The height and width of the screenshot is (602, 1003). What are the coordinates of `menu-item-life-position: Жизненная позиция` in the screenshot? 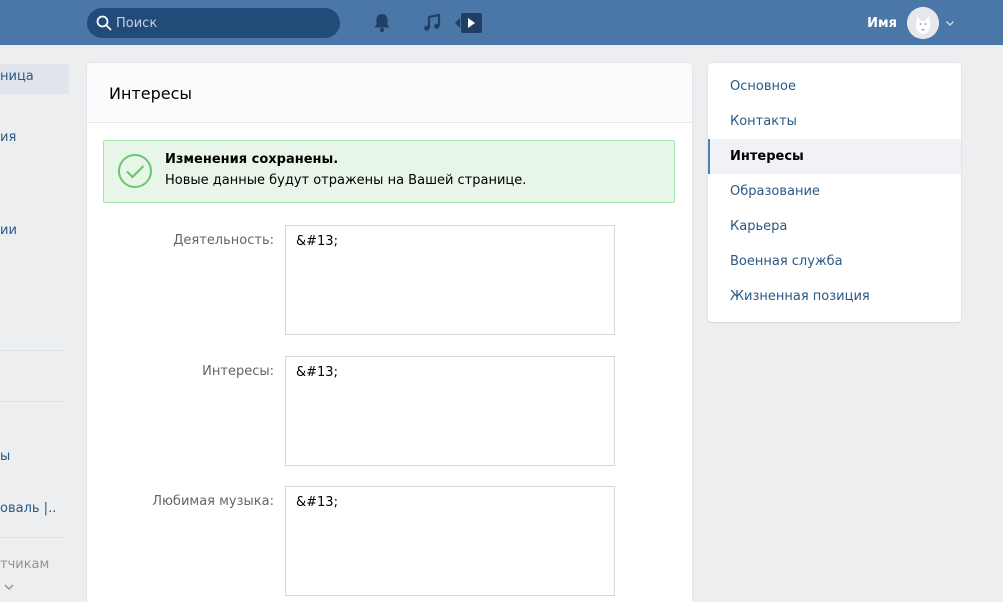 It's located at (834, 296).